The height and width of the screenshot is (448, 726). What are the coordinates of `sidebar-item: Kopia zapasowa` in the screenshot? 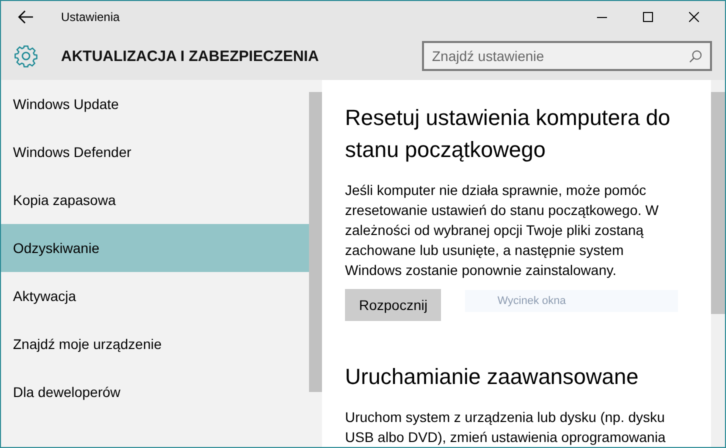 It's located at (155, 200).